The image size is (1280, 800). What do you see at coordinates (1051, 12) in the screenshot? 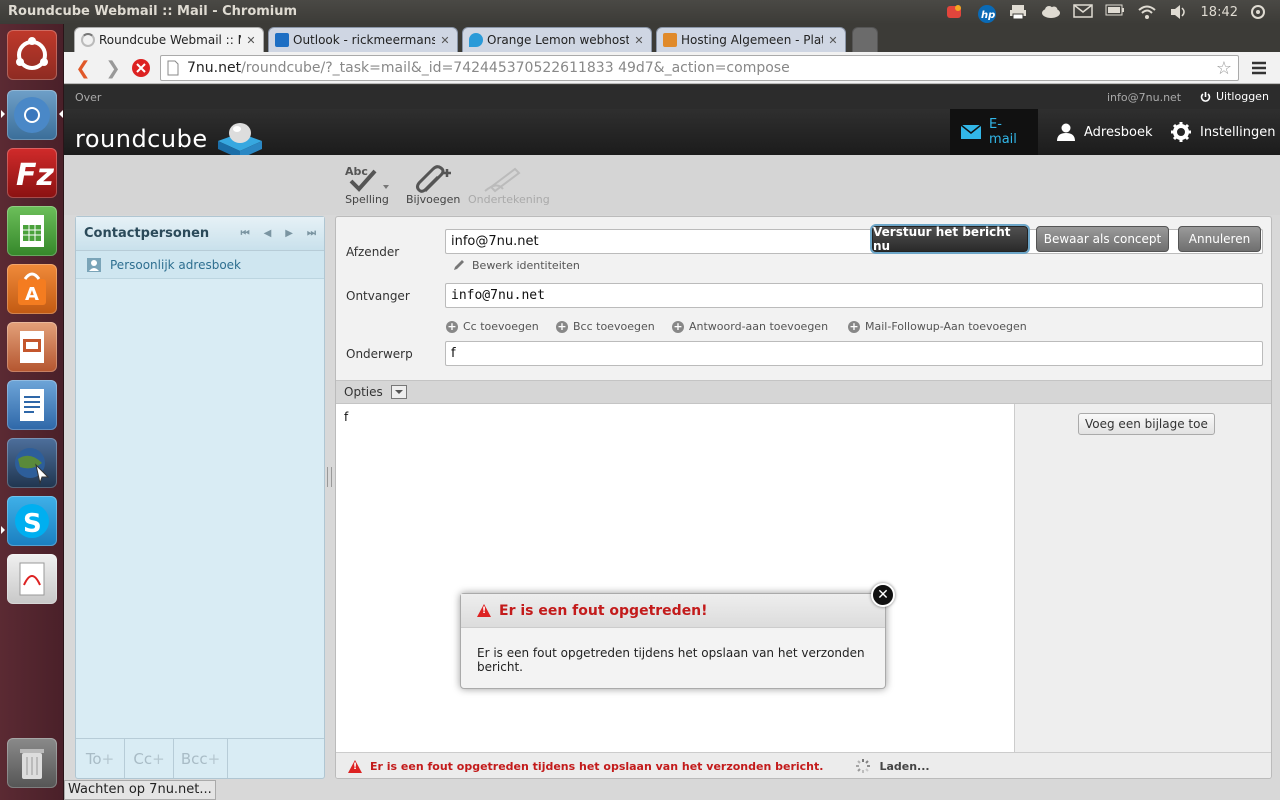
I see `cloud-icon` at bounding box center [1051, 12].